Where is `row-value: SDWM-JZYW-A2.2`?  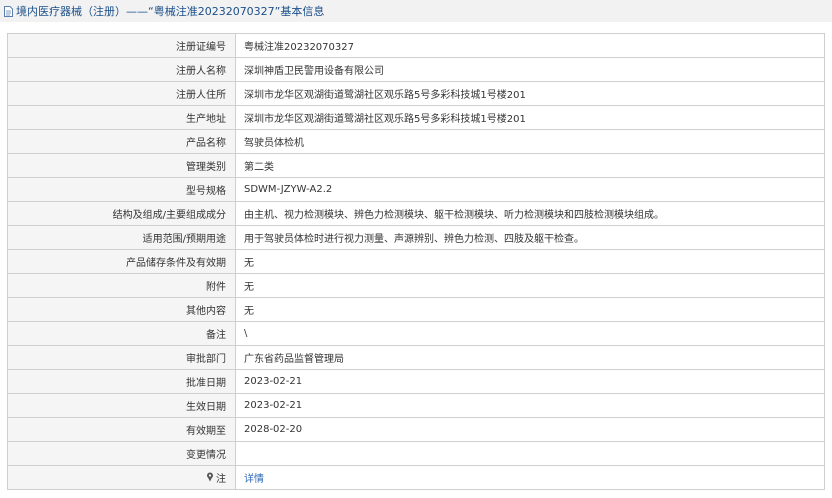 row-value: SDWM-JZYW-A2.2 is located at coordinates (530, 189).